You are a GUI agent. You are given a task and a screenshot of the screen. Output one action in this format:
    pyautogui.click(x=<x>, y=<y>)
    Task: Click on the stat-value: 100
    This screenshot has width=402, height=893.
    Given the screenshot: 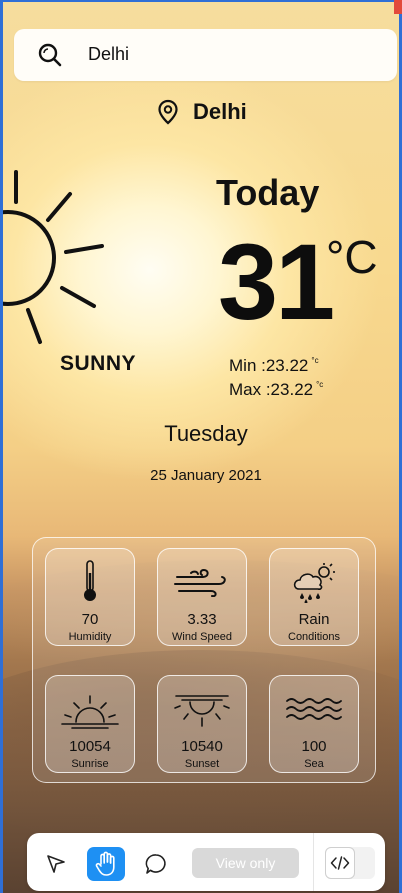 What is the action you would take?
    pyautogui.click(x=314, y=746)
    